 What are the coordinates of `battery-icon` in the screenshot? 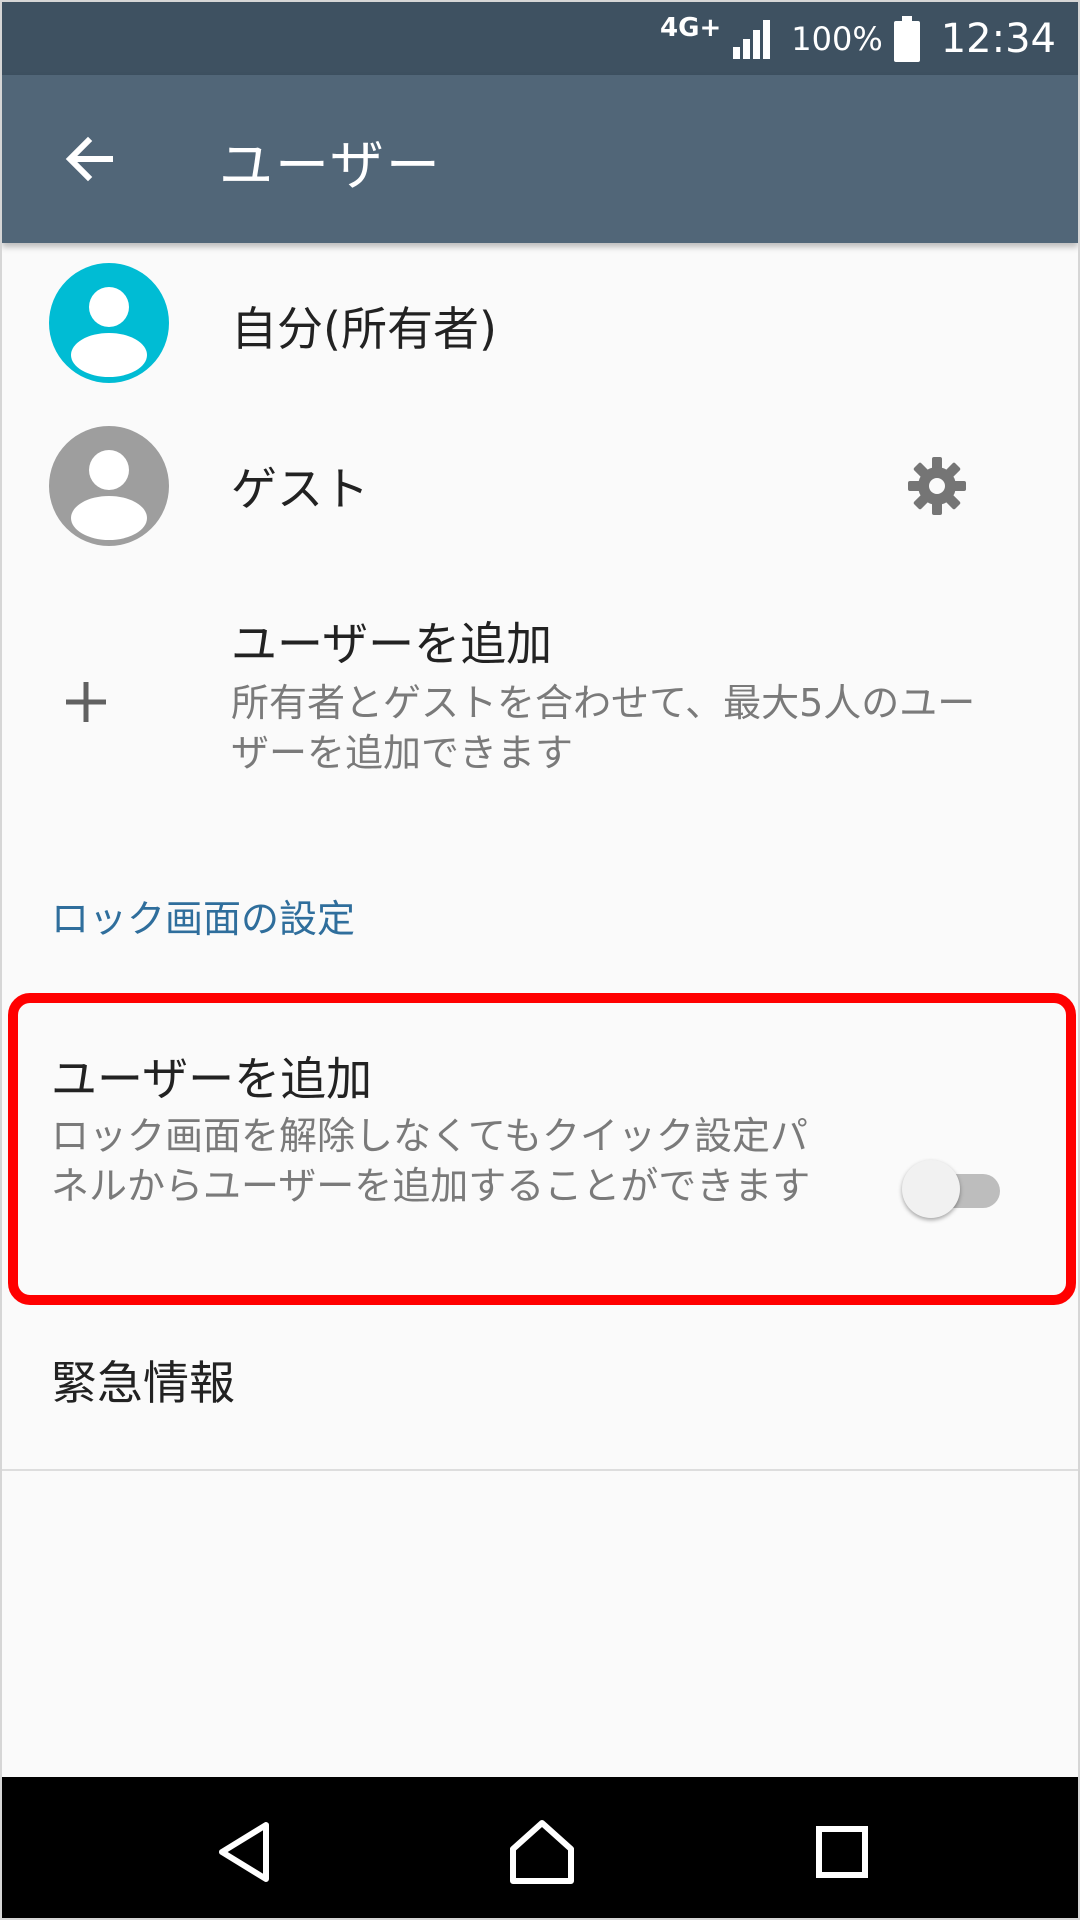 It's located at (907, 39).